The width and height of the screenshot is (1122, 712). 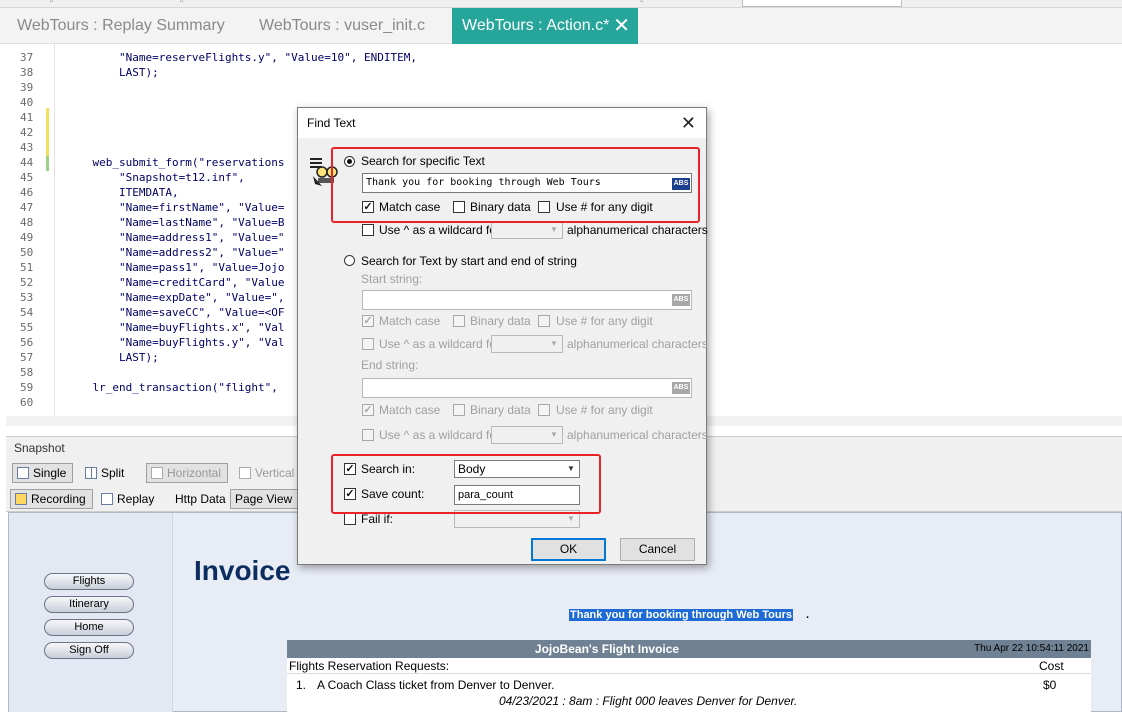 I want to click on button-label: Page View, so click(x=264, y=499).